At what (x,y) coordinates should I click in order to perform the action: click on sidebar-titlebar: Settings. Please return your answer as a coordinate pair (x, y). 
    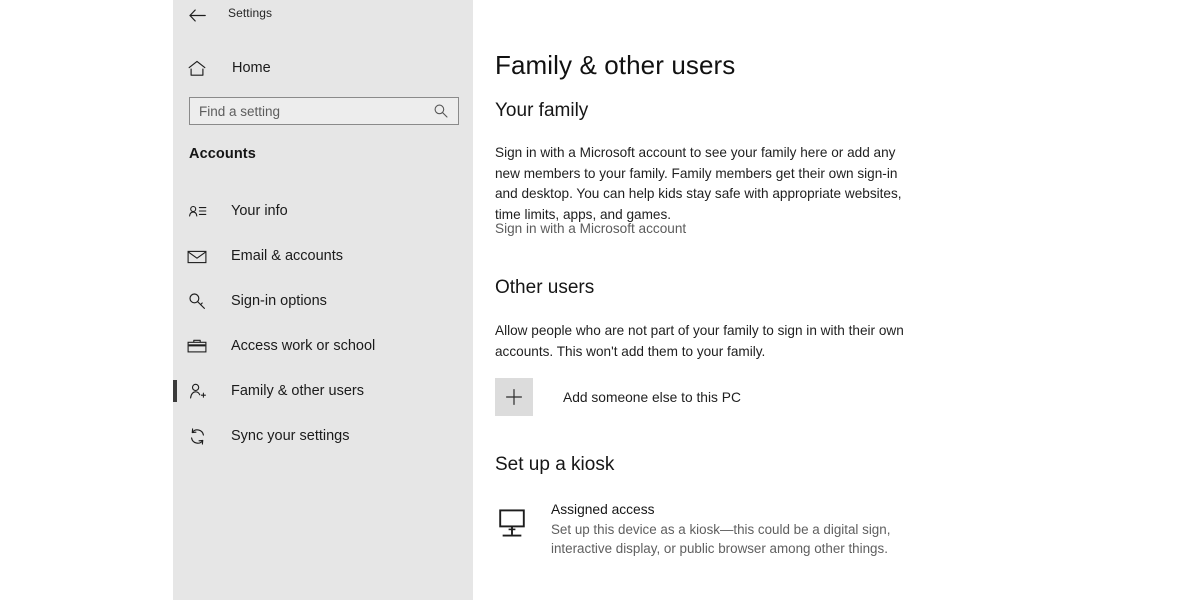
    Looking at the image, I should click on (323, 15).